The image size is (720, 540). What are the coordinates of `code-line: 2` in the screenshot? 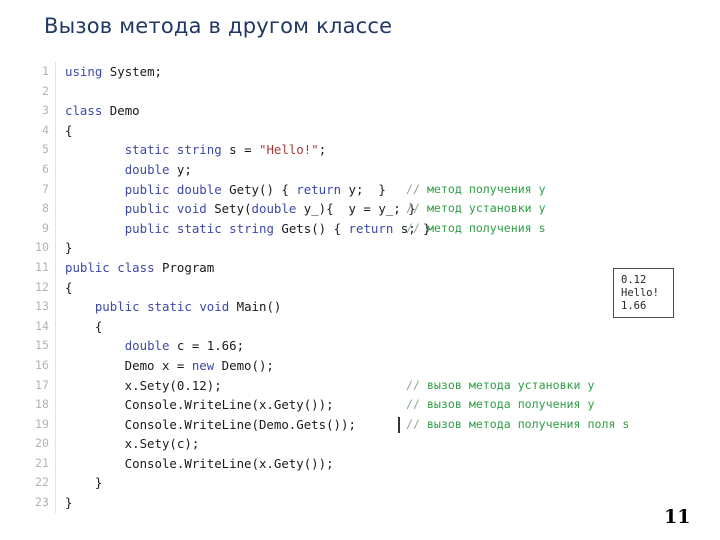 It's located at (350, 91).